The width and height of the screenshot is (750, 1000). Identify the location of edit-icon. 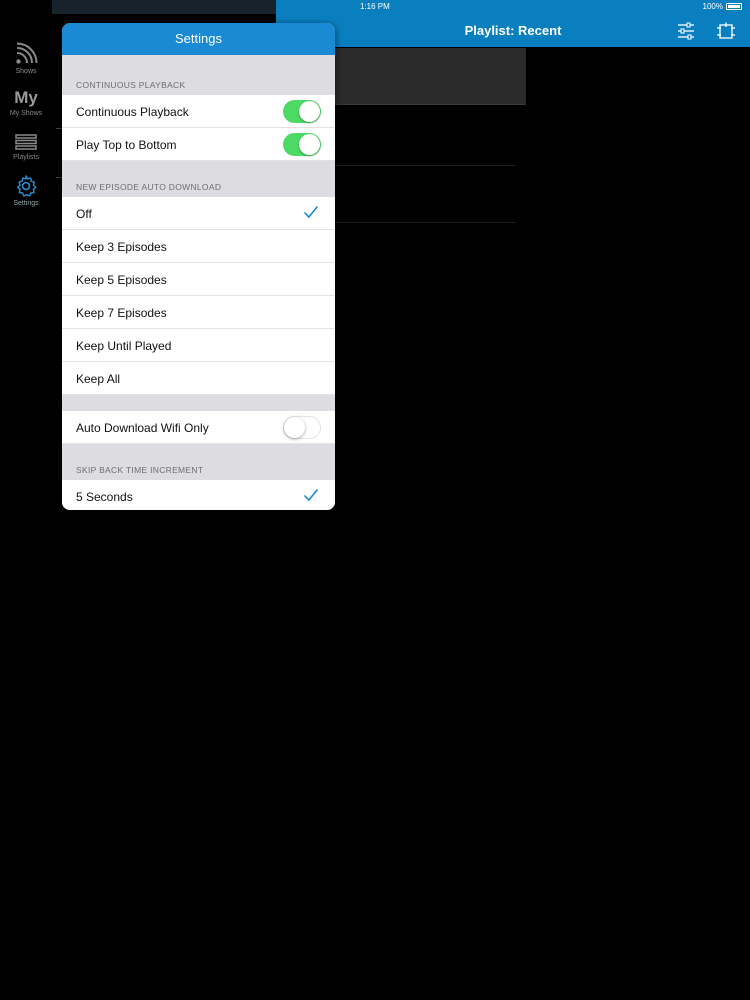
(726, 31).